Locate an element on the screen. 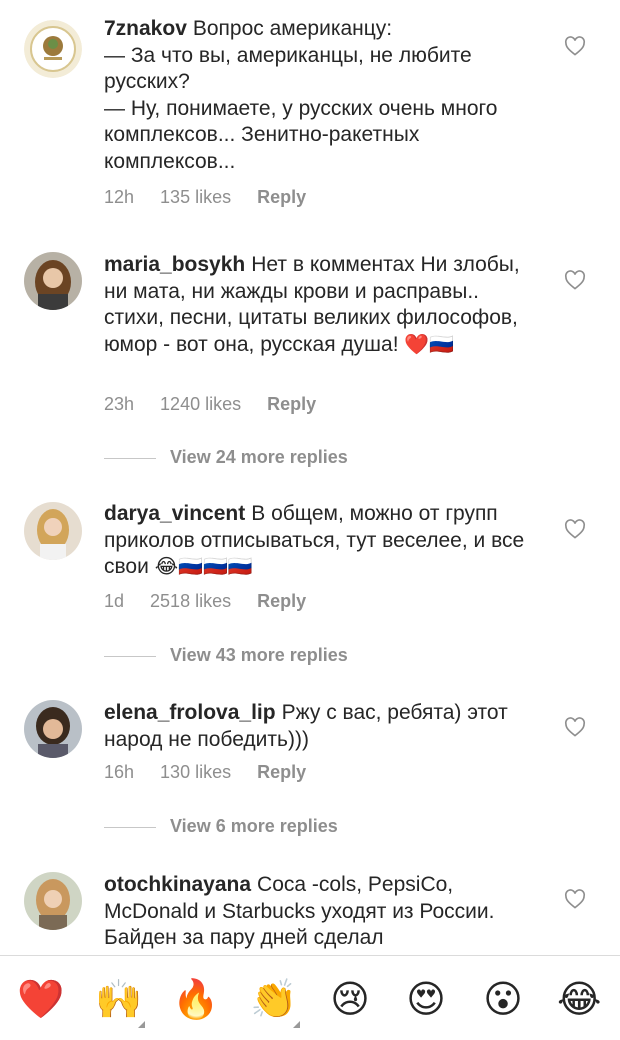  crying-face-icon: 😢 is located at coordinates (350, 1000).